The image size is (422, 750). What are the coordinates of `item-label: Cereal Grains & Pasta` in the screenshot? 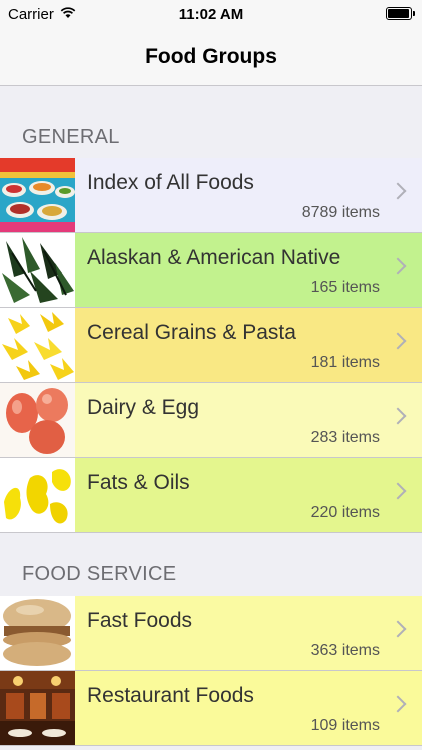 It's located at (191, 332).